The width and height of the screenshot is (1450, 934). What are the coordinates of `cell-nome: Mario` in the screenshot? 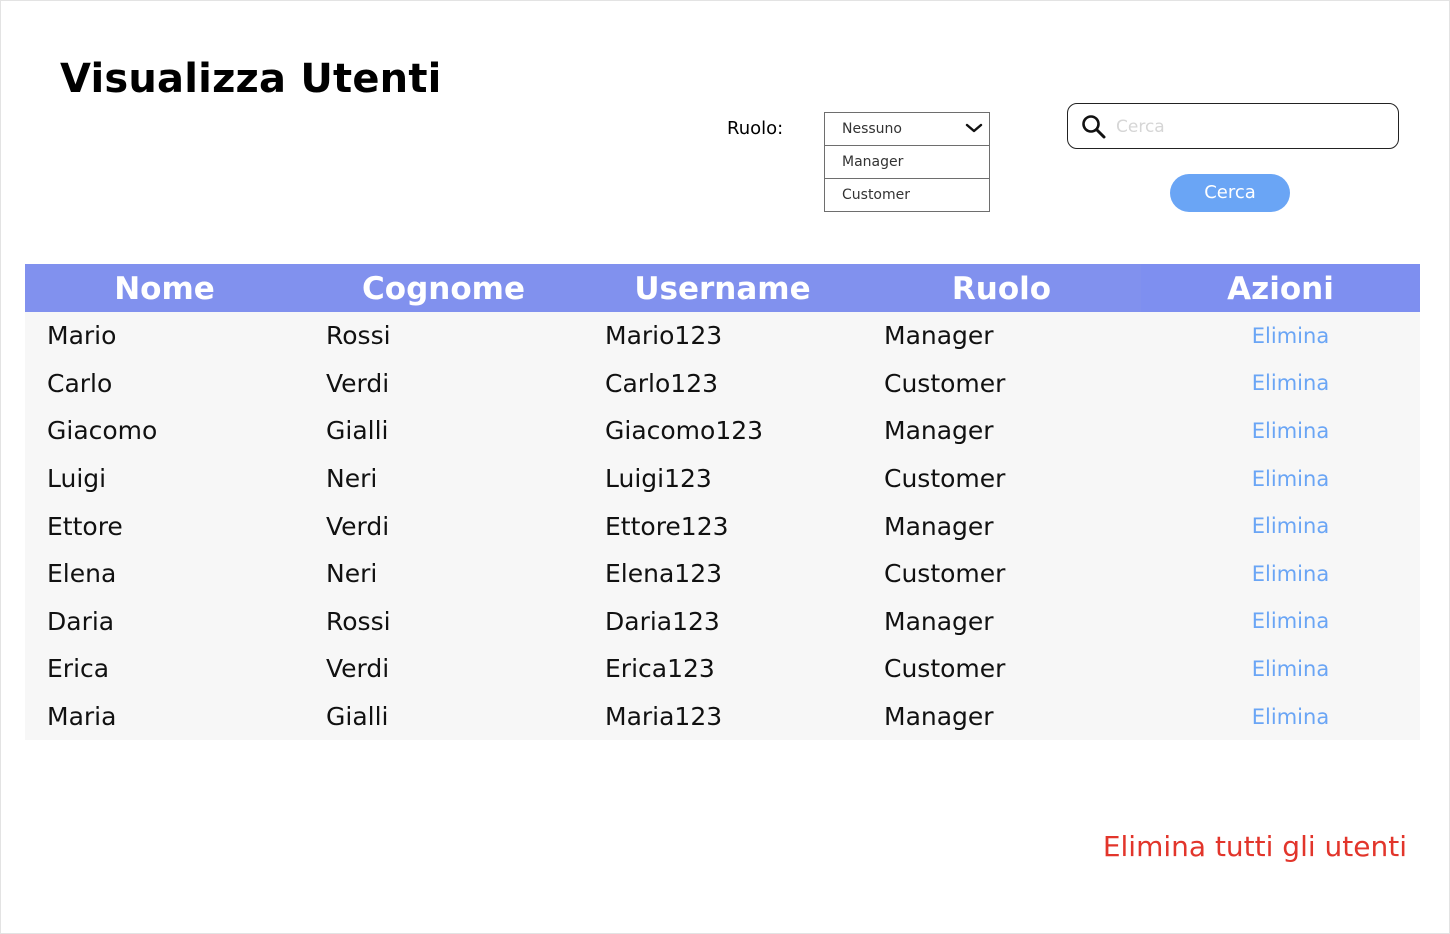 It's located at (82, 336).